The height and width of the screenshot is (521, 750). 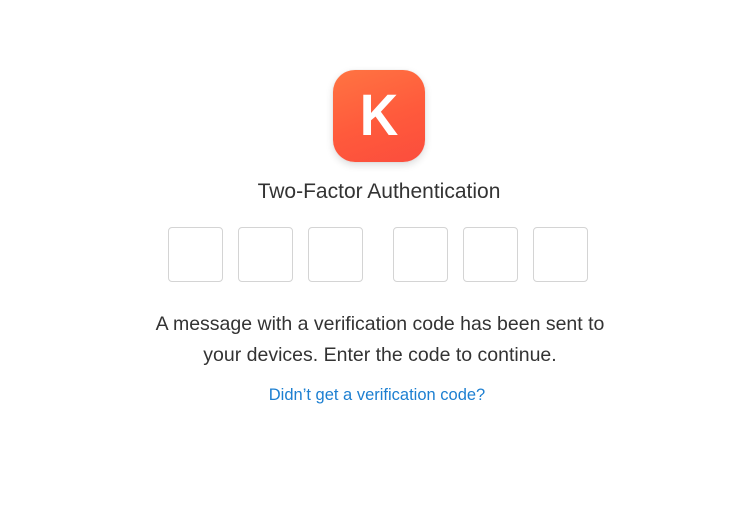 What do you see at coordinates (560, 254) in the screenshot?
I see `code-digit-6-input` at bounding box center [560, 254].